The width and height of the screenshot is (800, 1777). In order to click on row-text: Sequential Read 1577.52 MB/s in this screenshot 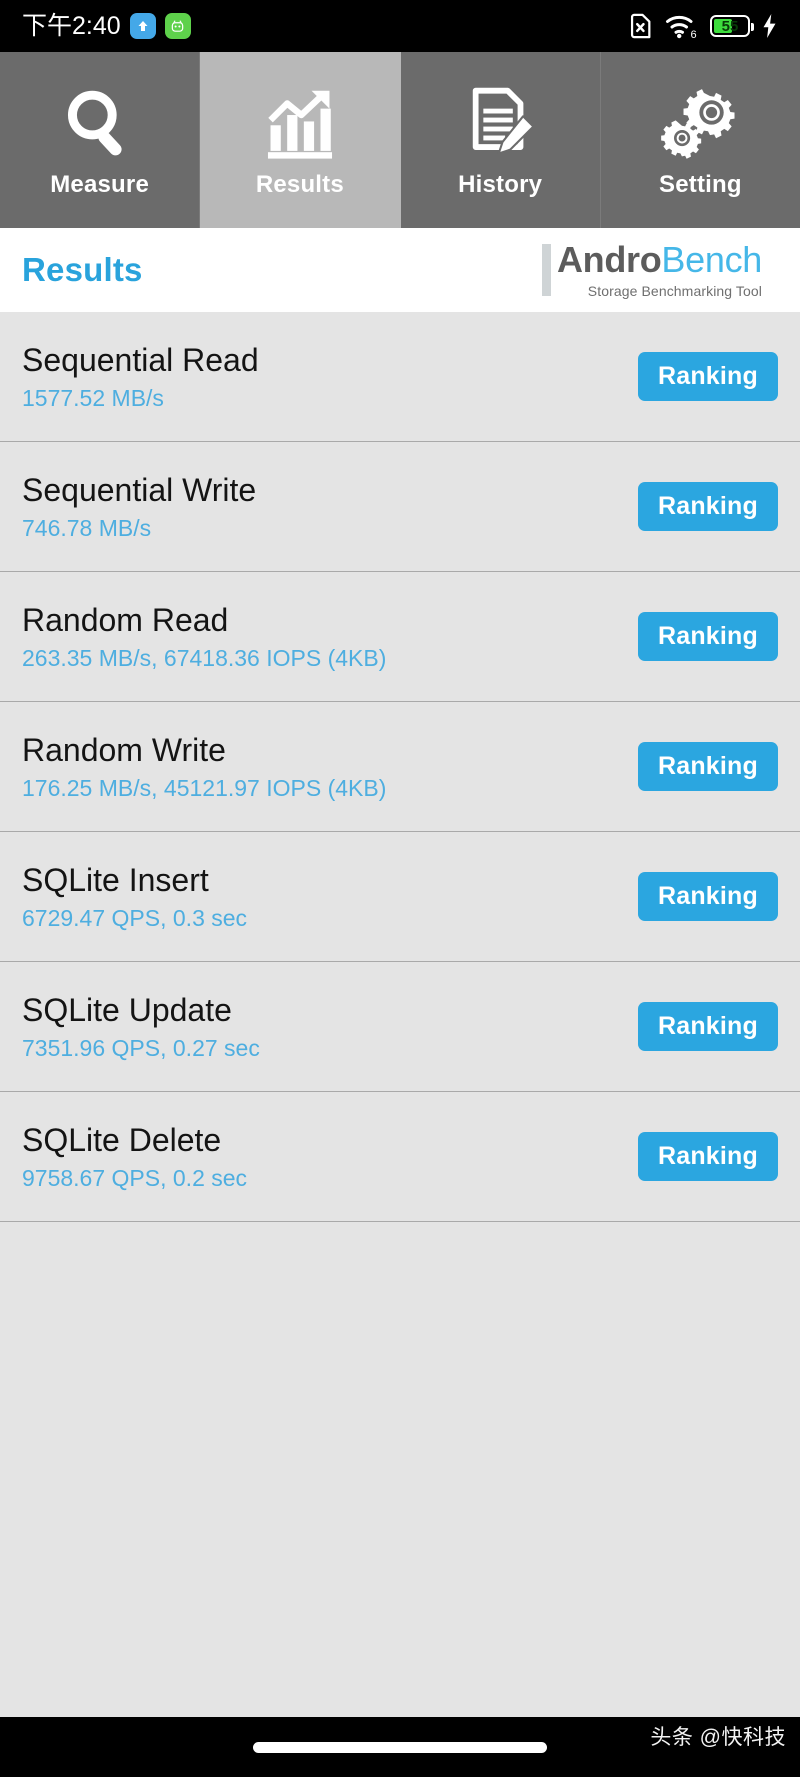, I will do `click(140, 377)`.